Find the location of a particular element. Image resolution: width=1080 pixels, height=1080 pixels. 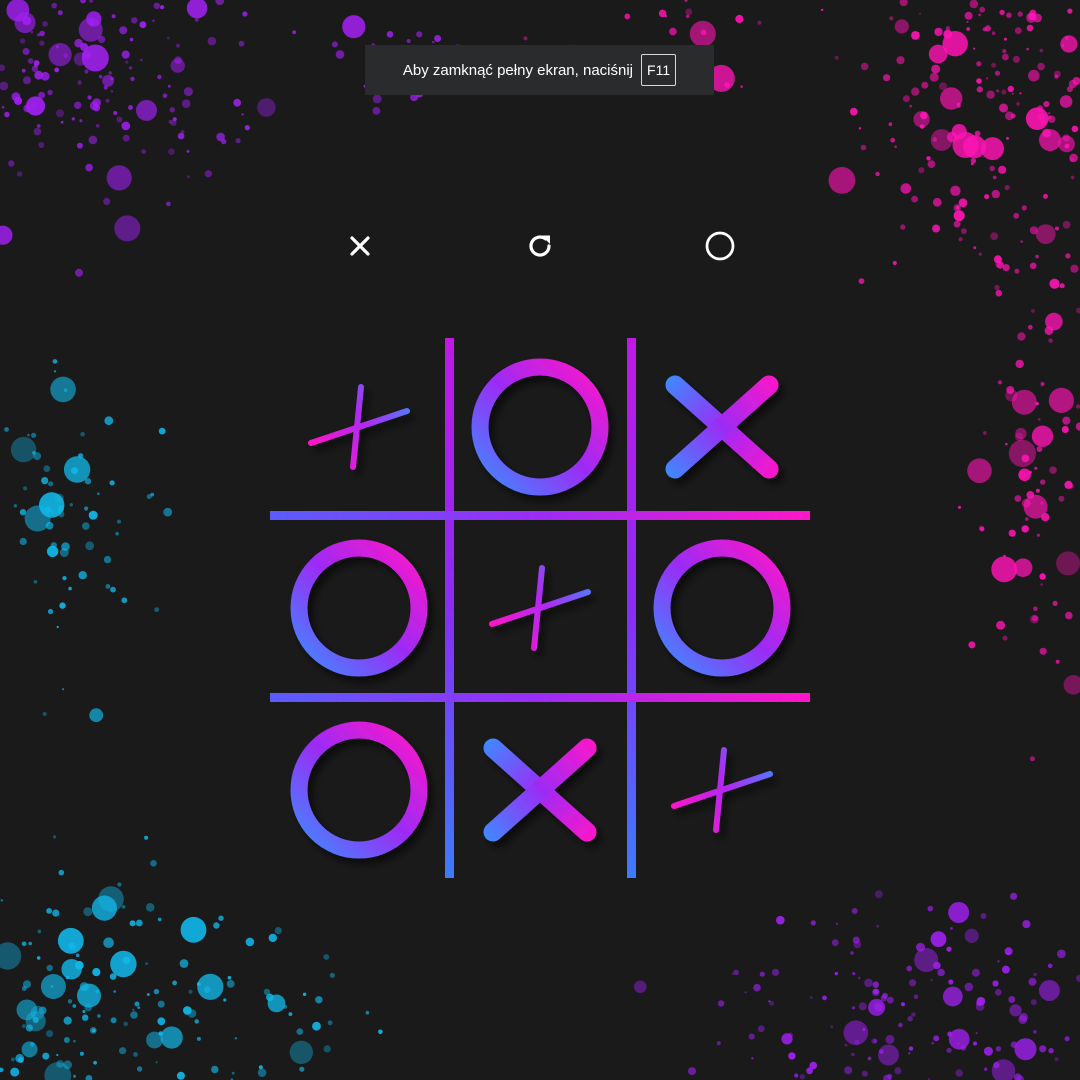

x-player-button is located at coordinates (360, 246).